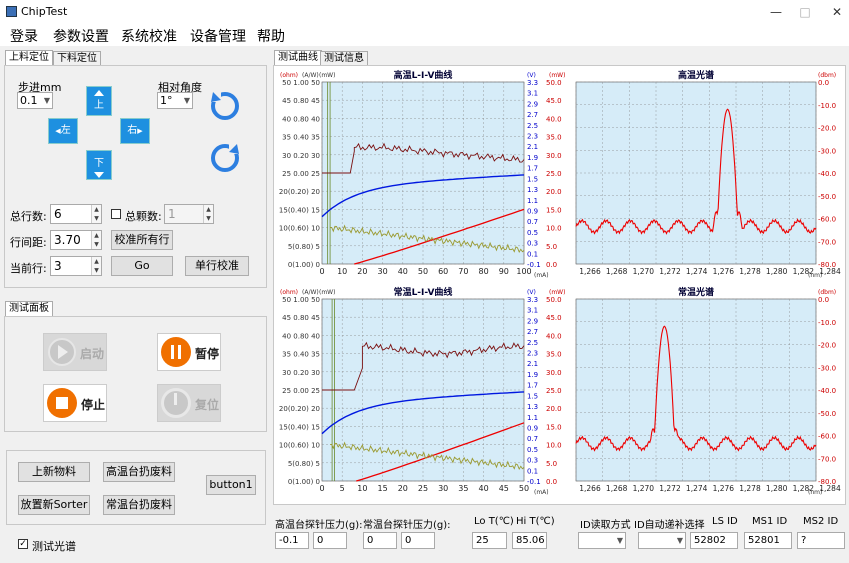 This screenshot has width=849, height=563. Describe the element at coordinates (35, 100) in the screenshot. I see `step-select: 0.1 ▼` at that location.